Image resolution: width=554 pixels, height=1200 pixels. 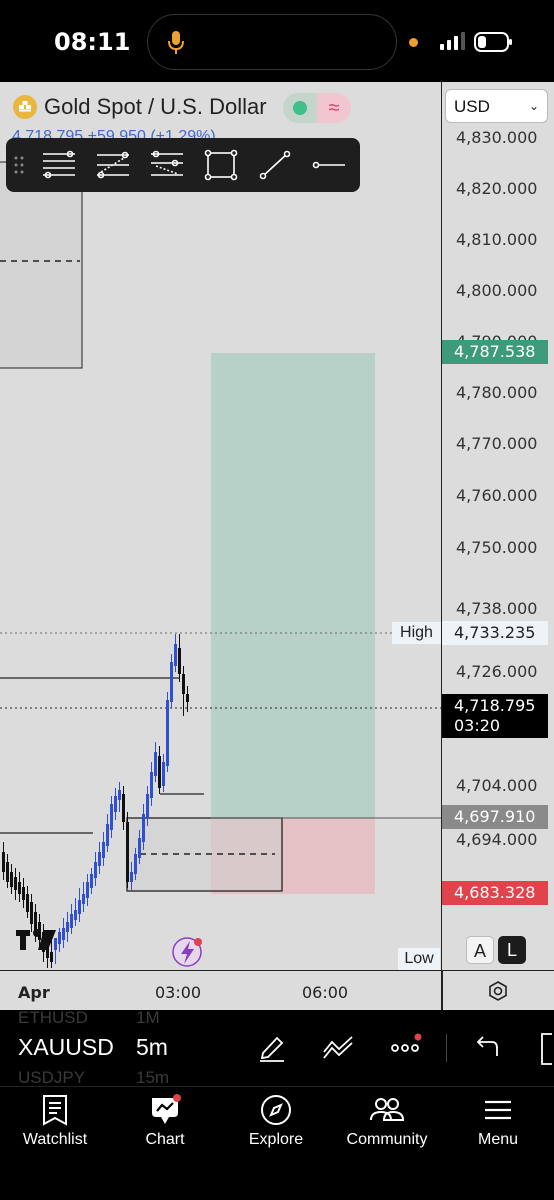 What do you see at coordinates (496, 950) in the screenshot?
I see `scale-buttons: A L` at bounding box center [496, 950].